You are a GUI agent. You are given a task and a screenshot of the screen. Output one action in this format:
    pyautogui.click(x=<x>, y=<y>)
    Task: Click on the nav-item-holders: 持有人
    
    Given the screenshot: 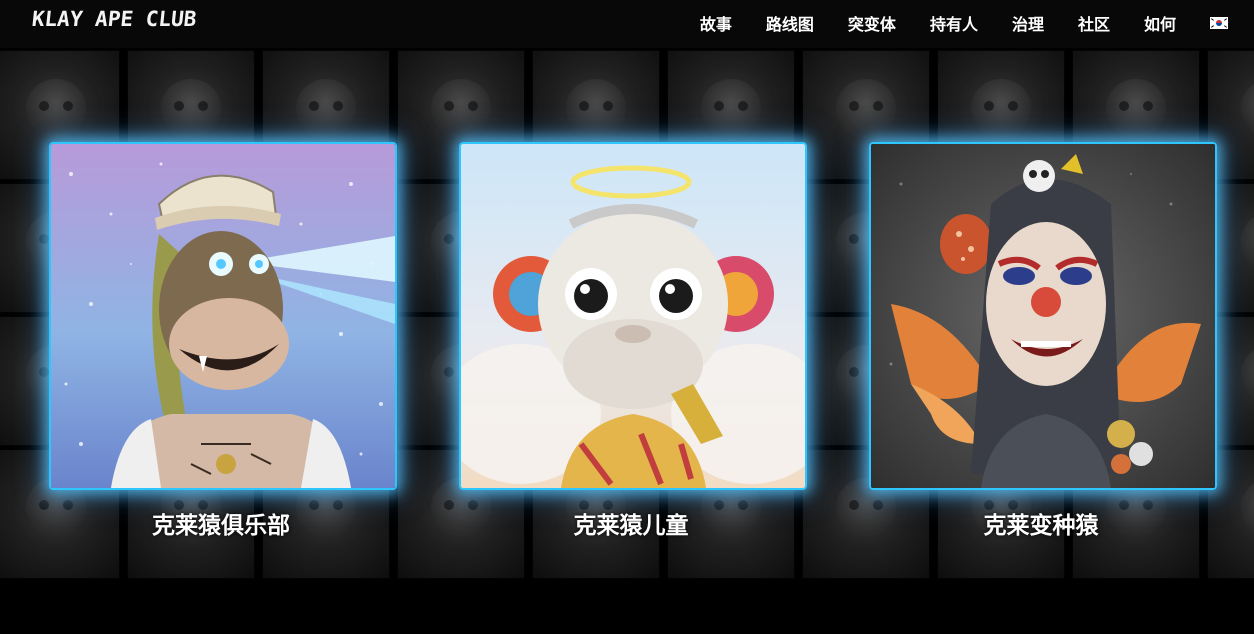 What is the action you would take?
    pyautogui.click(x=954, y=23)
    